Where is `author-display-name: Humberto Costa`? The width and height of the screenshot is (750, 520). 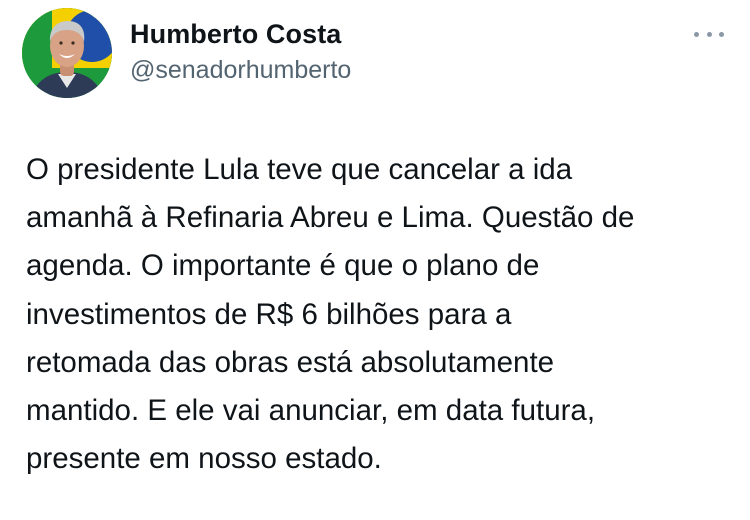
author-display-name: Humberto Costa is located at coordinates (240, 34).